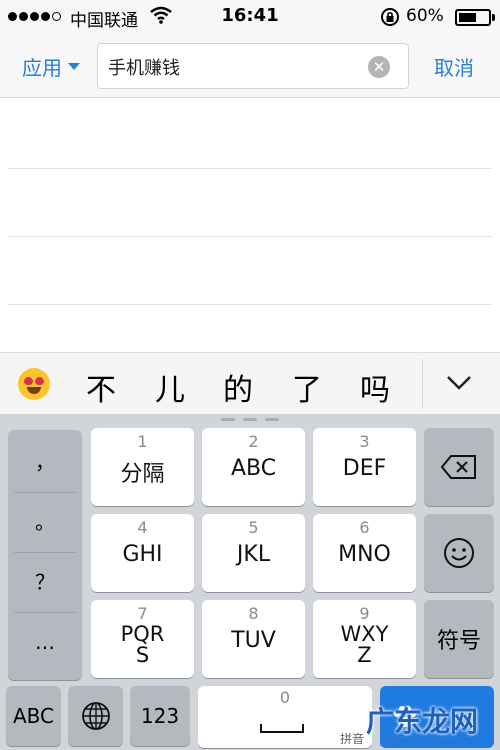  Describe the element at coordinates (253, 613) in the screenshot. I see `key-number: 8` at that location.